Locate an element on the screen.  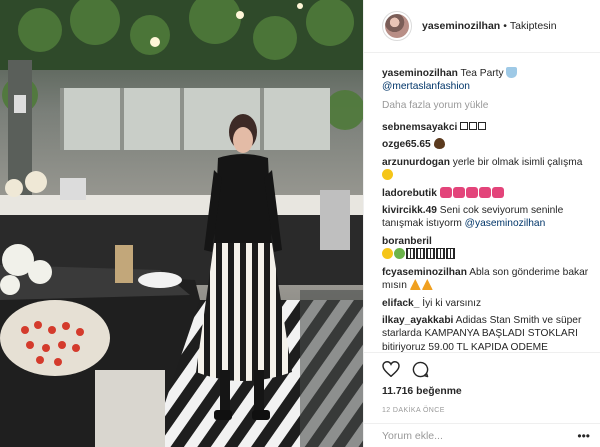
comment-text: yerle bir olmak isimli çalışma is located at coordinates (517, 162).